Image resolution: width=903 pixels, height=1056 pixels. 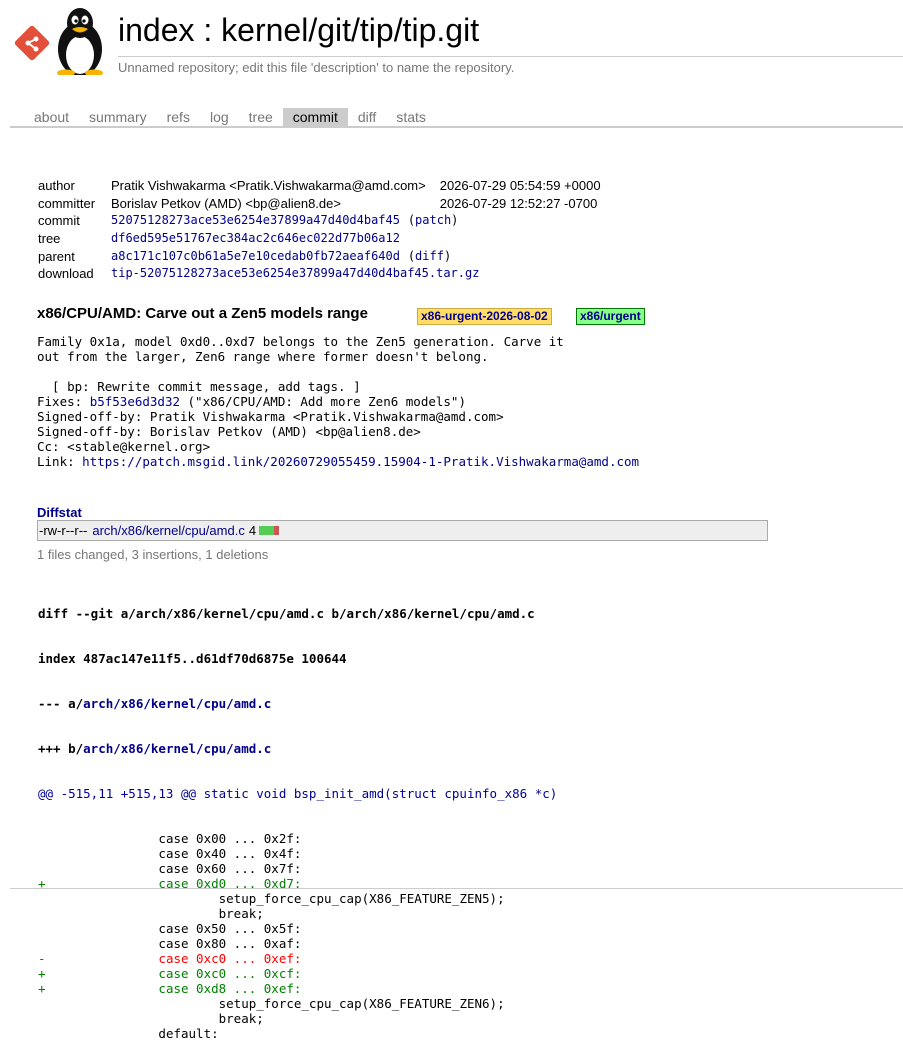 I want to click on commit-hash-link: 52075128273ace53e6254e37899a47d40d4baf45, so click(x=255, y=220).